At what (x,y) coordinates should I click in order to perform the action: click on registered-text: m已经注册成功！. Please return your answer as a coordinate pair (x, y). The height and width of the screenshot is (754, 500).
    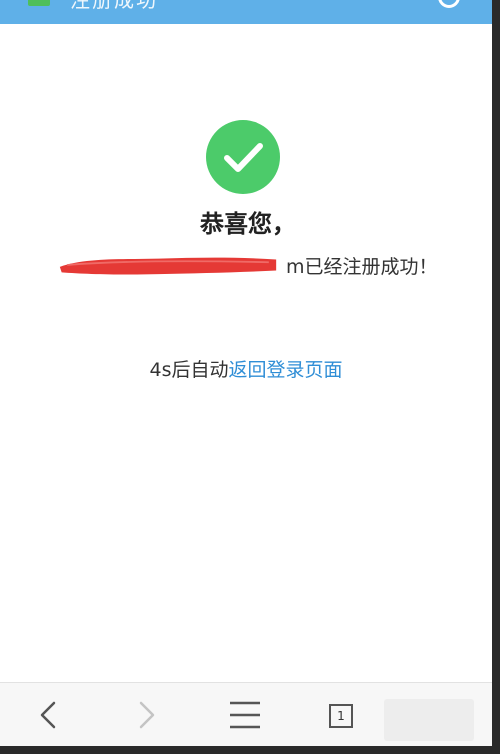
    Looking at the image, I should click on (362, 267).